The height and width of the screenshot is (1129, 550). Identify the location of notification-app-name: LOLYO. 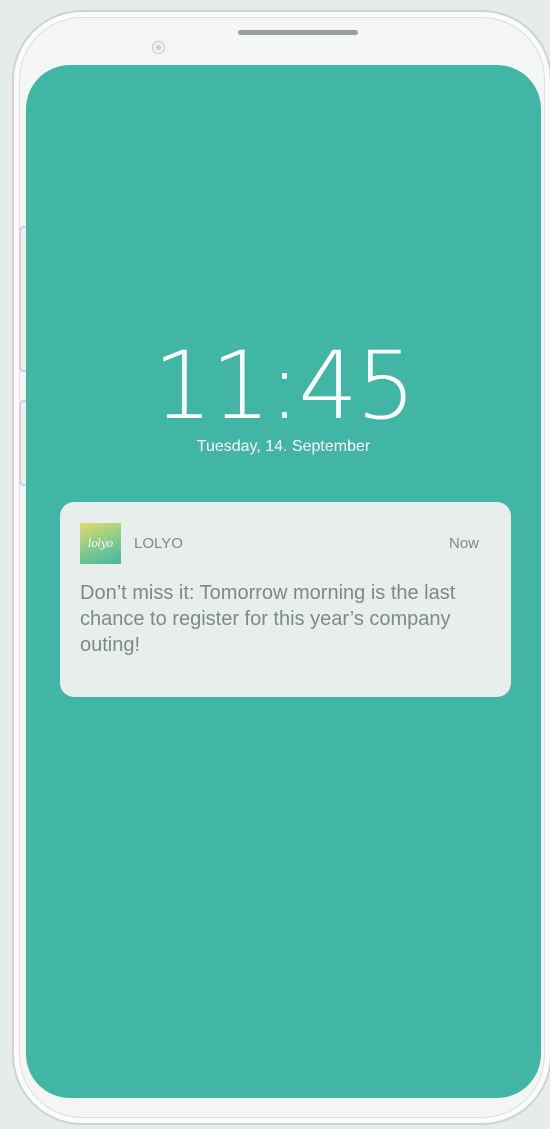
(158, 543).